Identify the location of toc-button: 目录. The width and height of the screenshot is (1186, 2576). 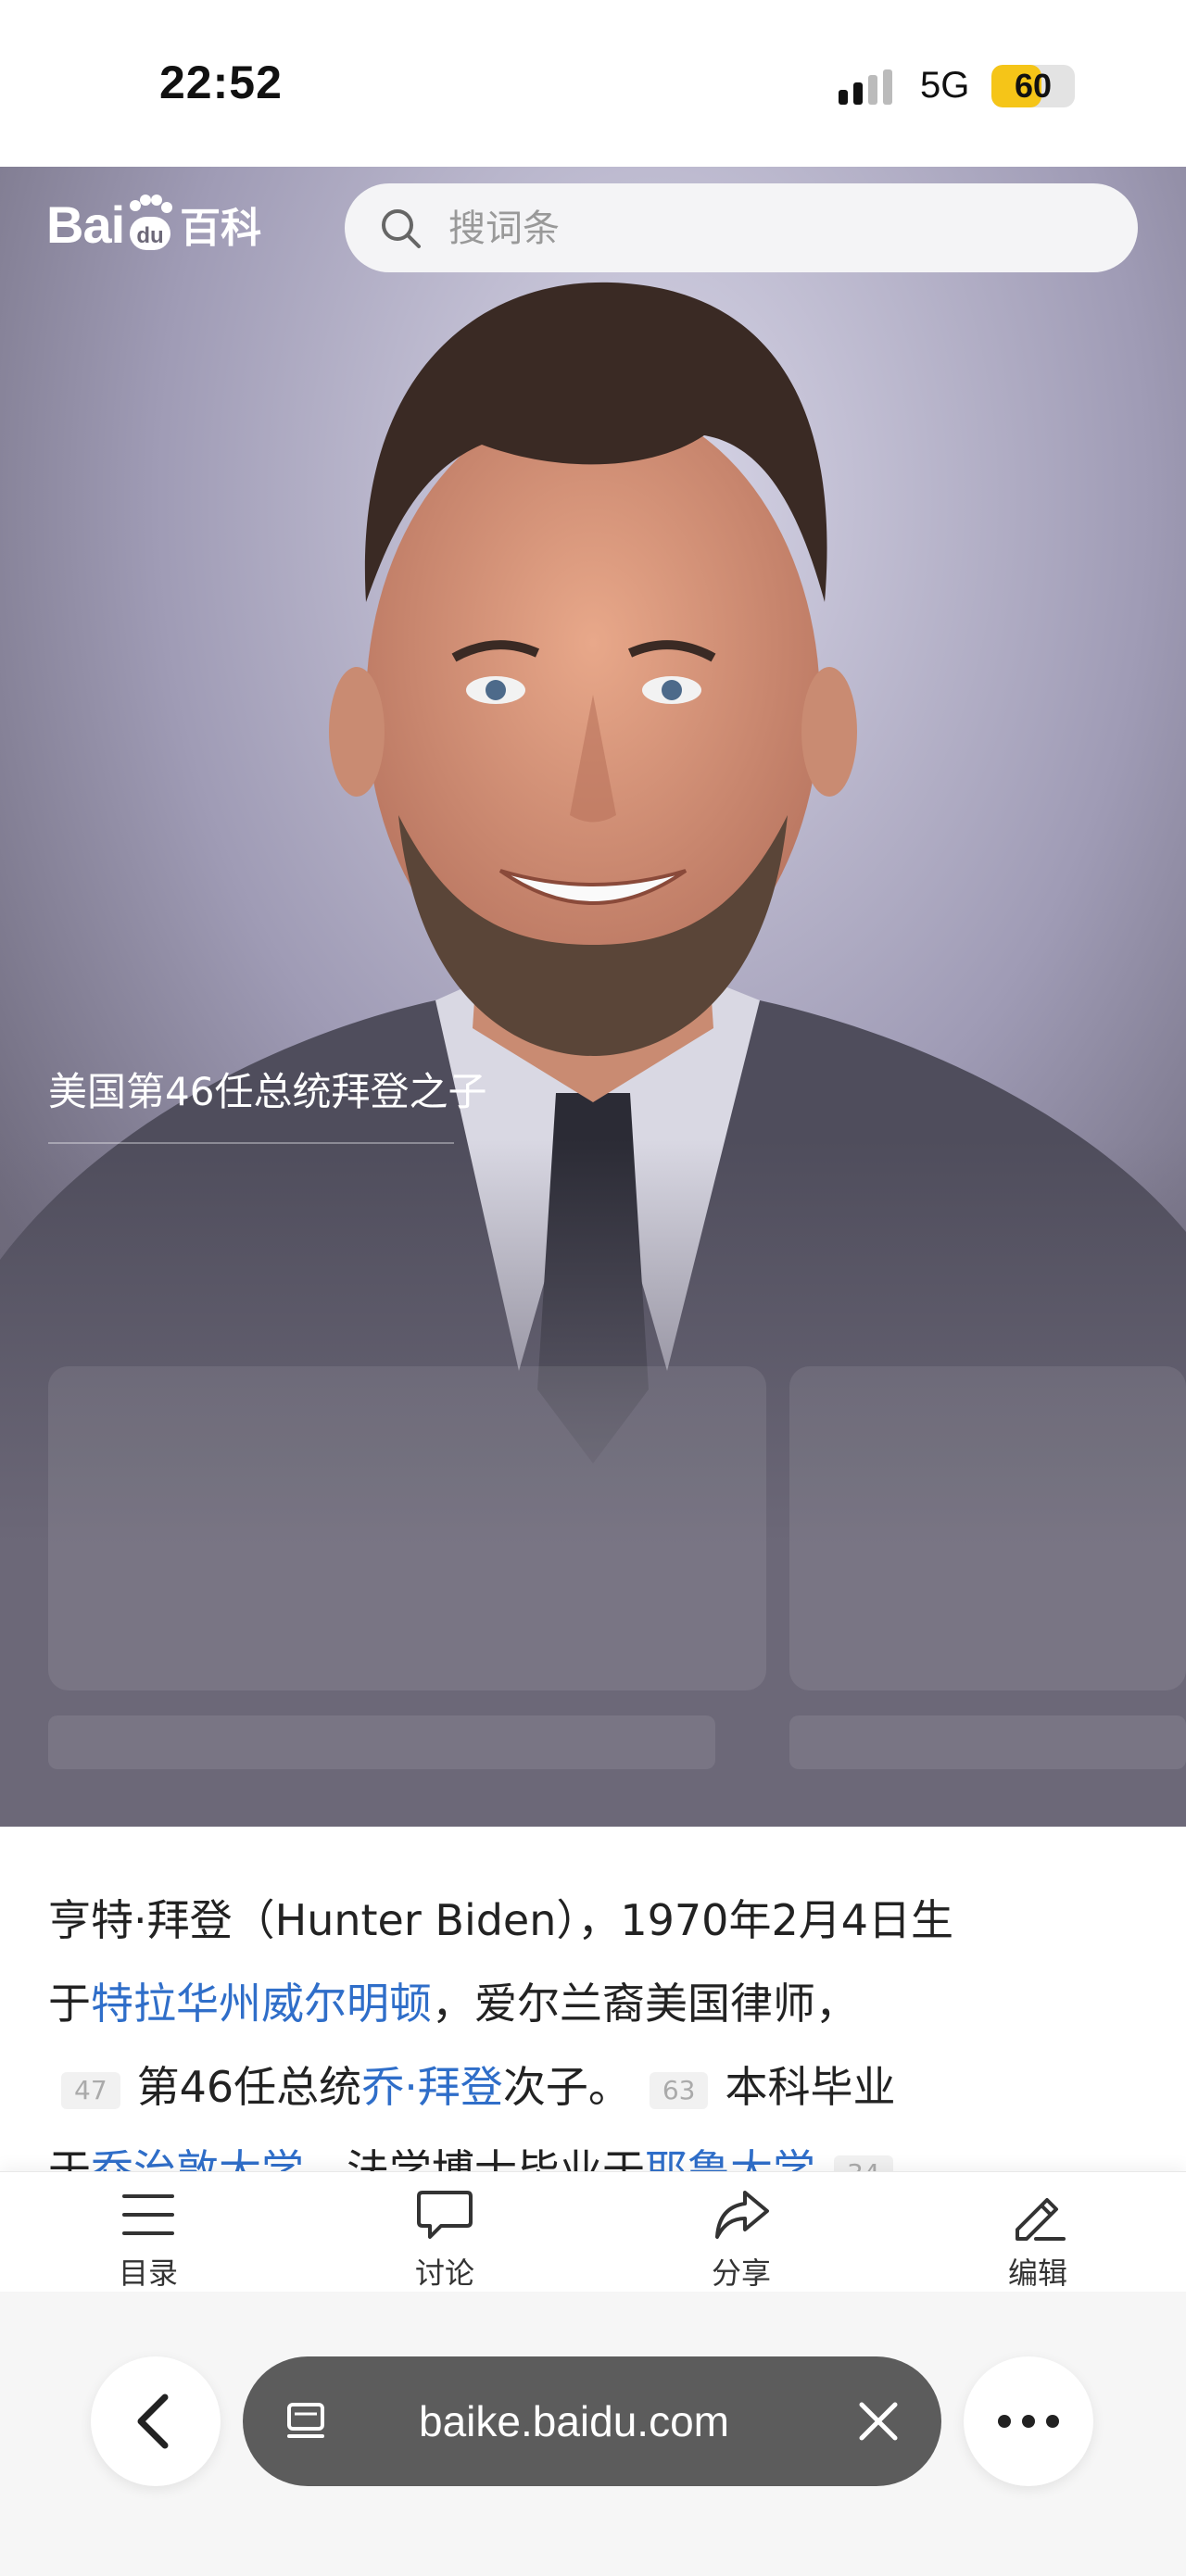
(148, 2240).